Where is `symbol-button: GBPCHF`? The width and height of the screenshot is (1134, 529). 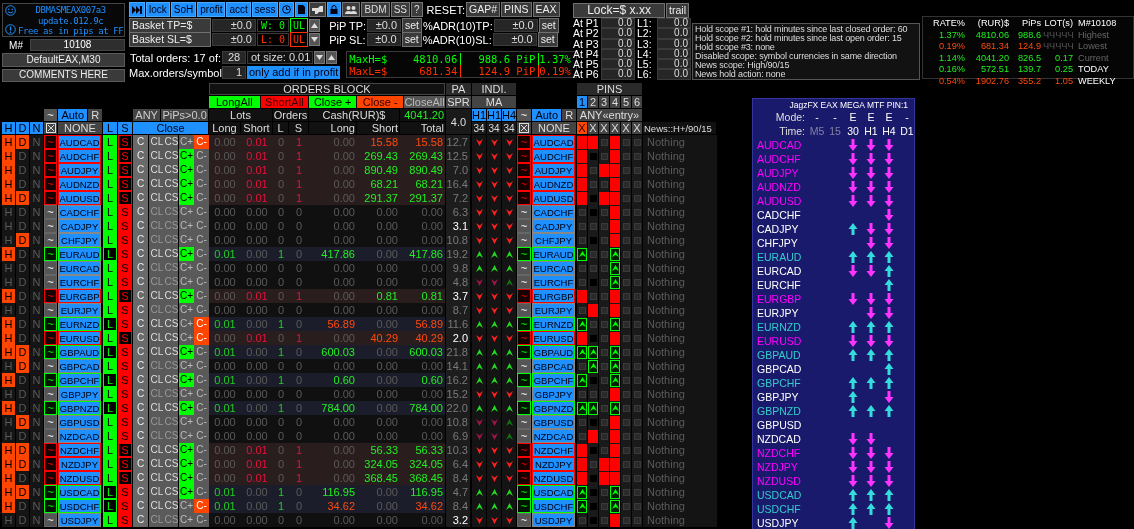 symbol-button: GBPCHF is located at coordinates (79, 380).